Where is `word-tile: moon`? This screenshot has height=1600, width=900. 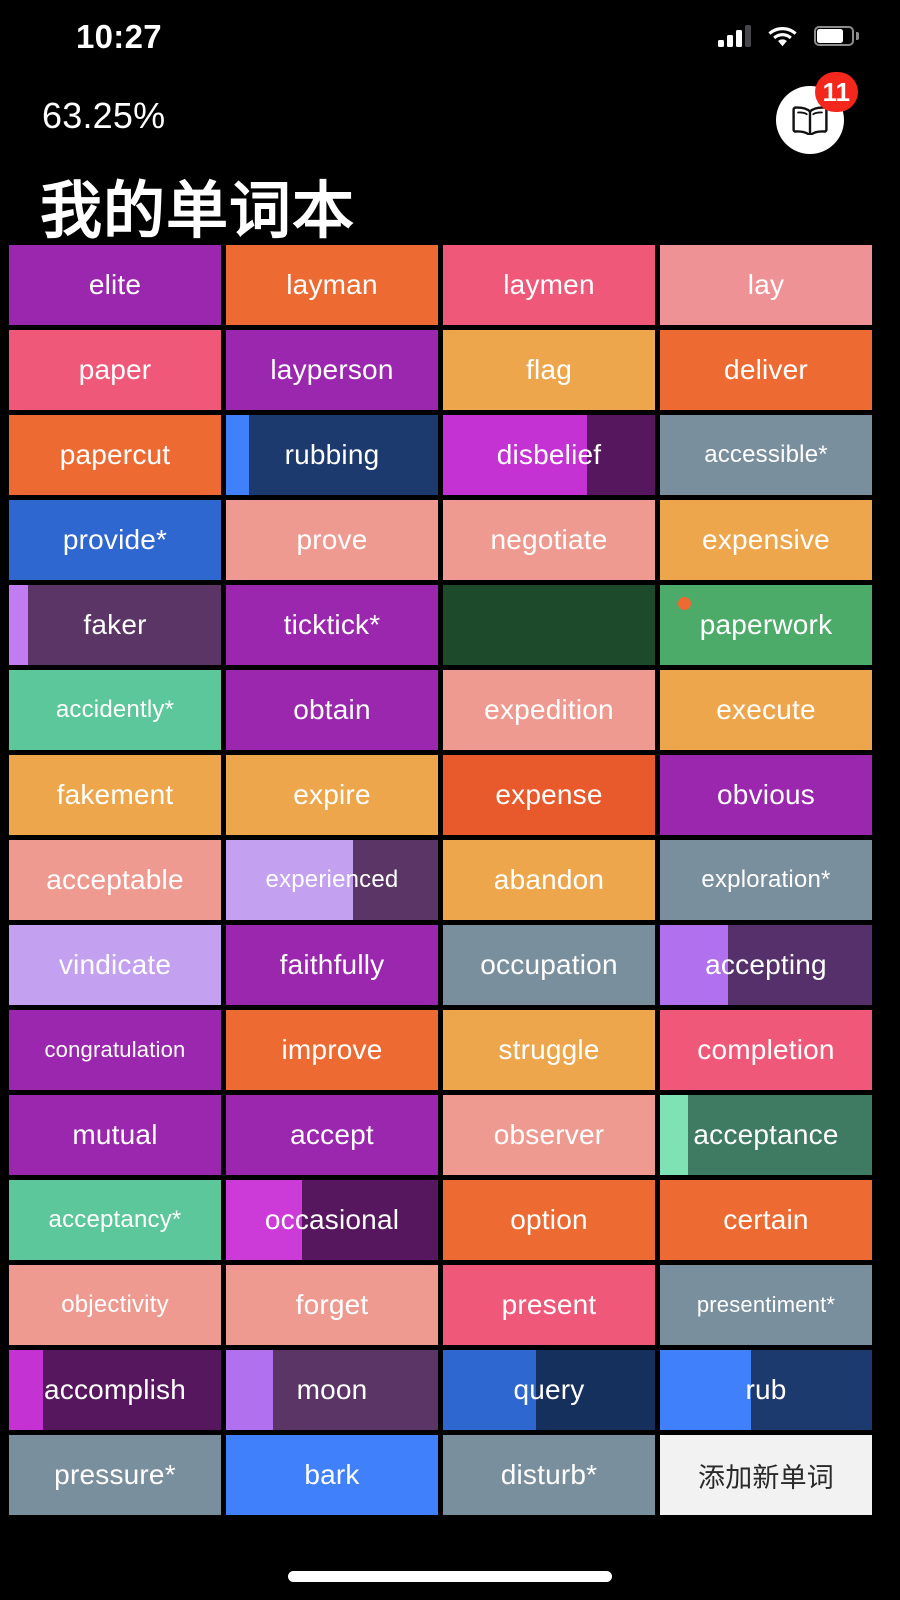 word-tile: moon is located at coordinates (332, 1390).